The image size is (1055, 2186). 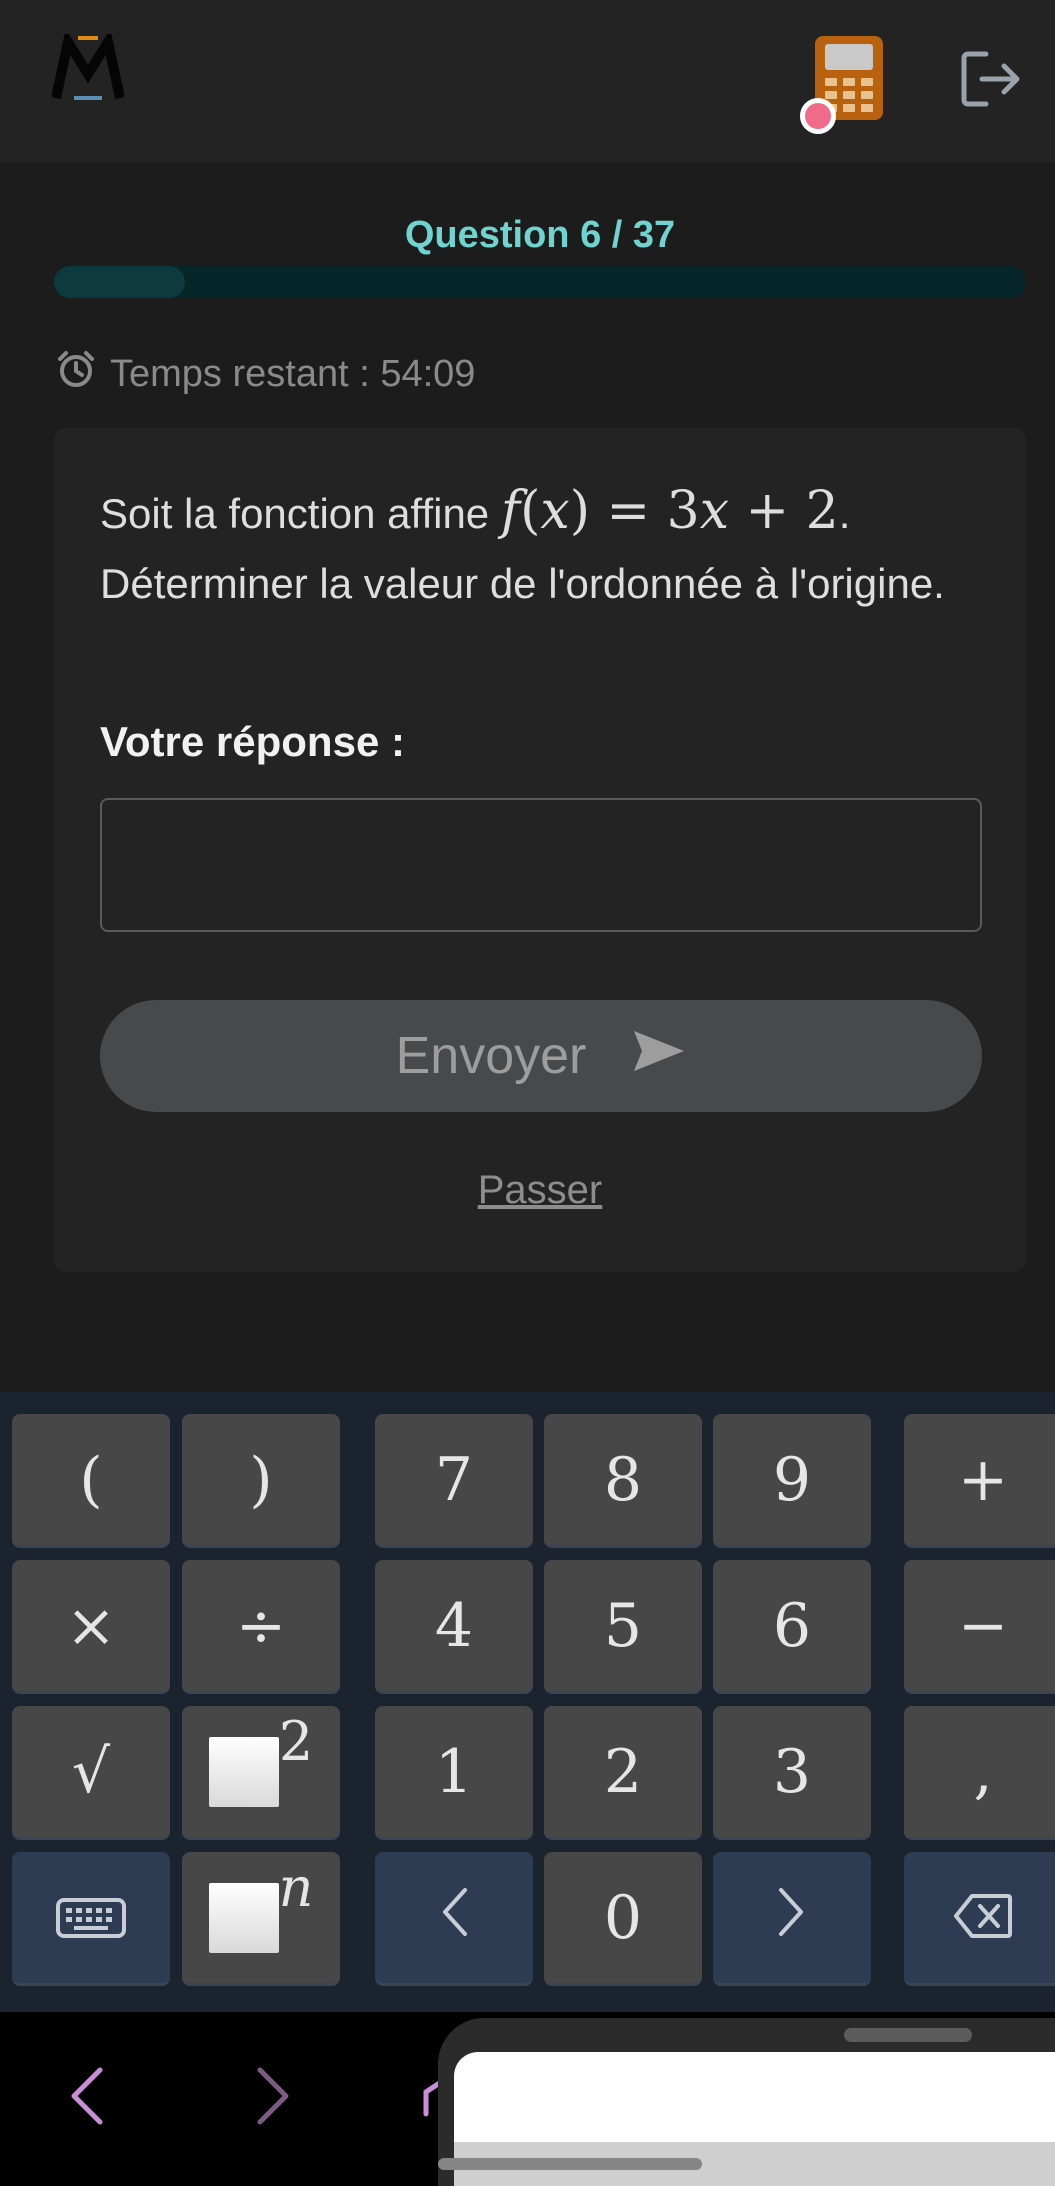 I want to click on sheet-handle, so click(x=908, y=2035).